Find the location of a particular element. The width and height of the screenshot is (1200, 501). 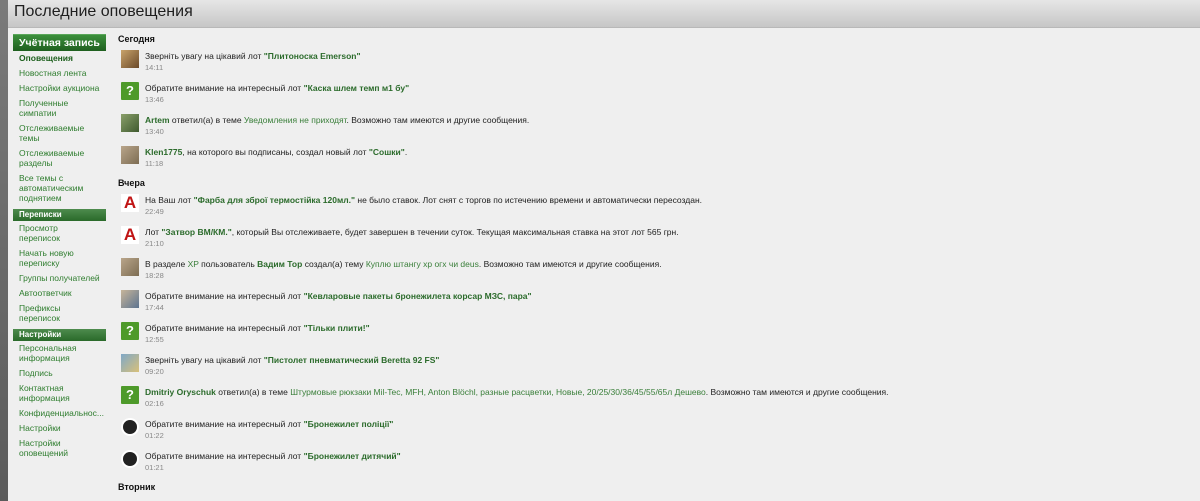

forum-link: XP is located at coordinates (193, 264).